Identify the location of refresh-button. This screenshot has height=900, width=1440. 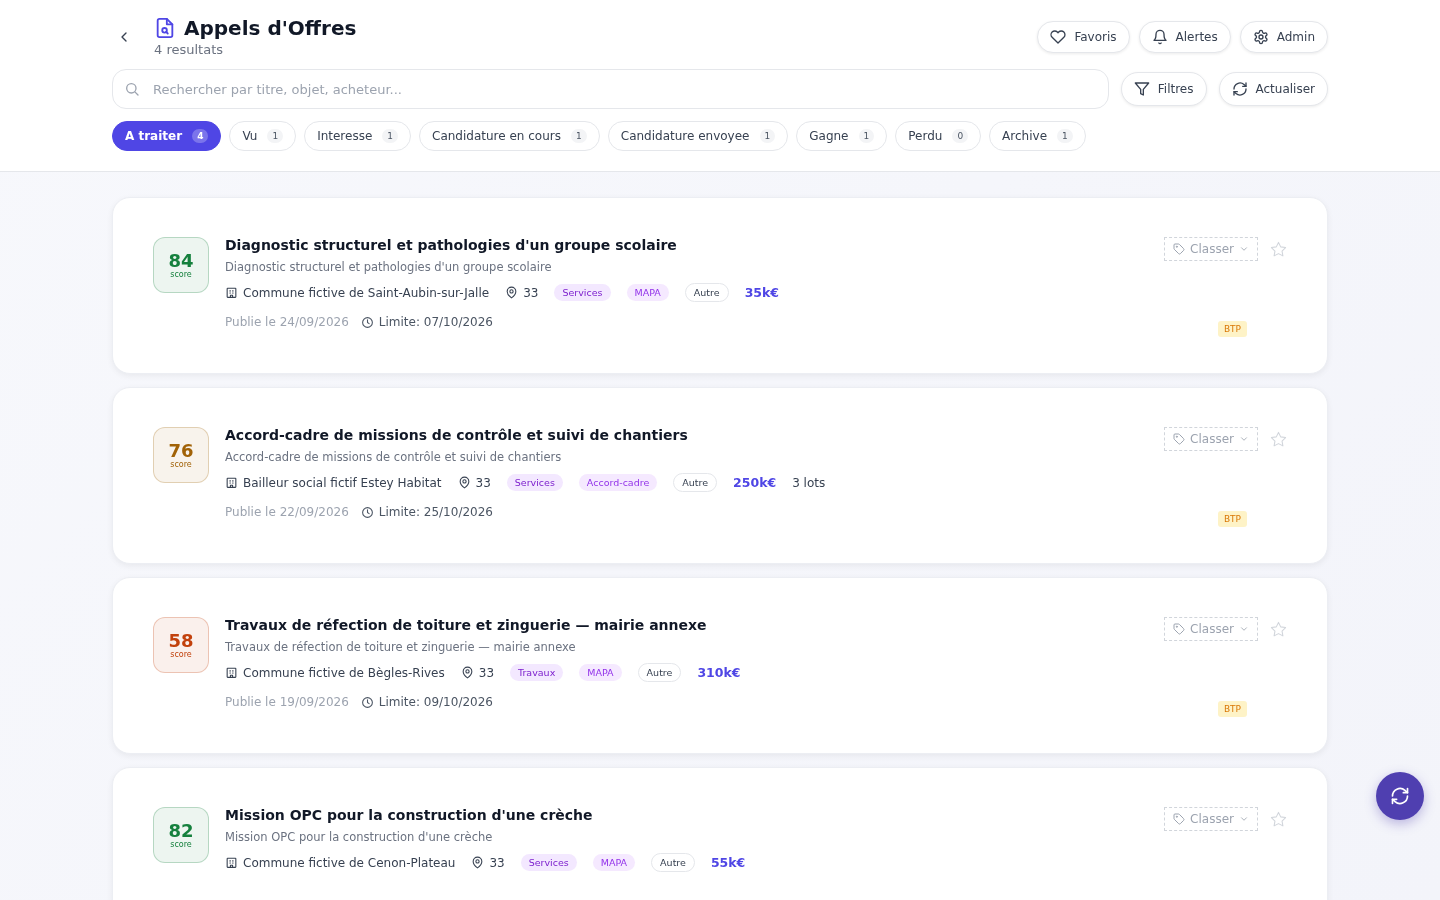
(1400, 796).